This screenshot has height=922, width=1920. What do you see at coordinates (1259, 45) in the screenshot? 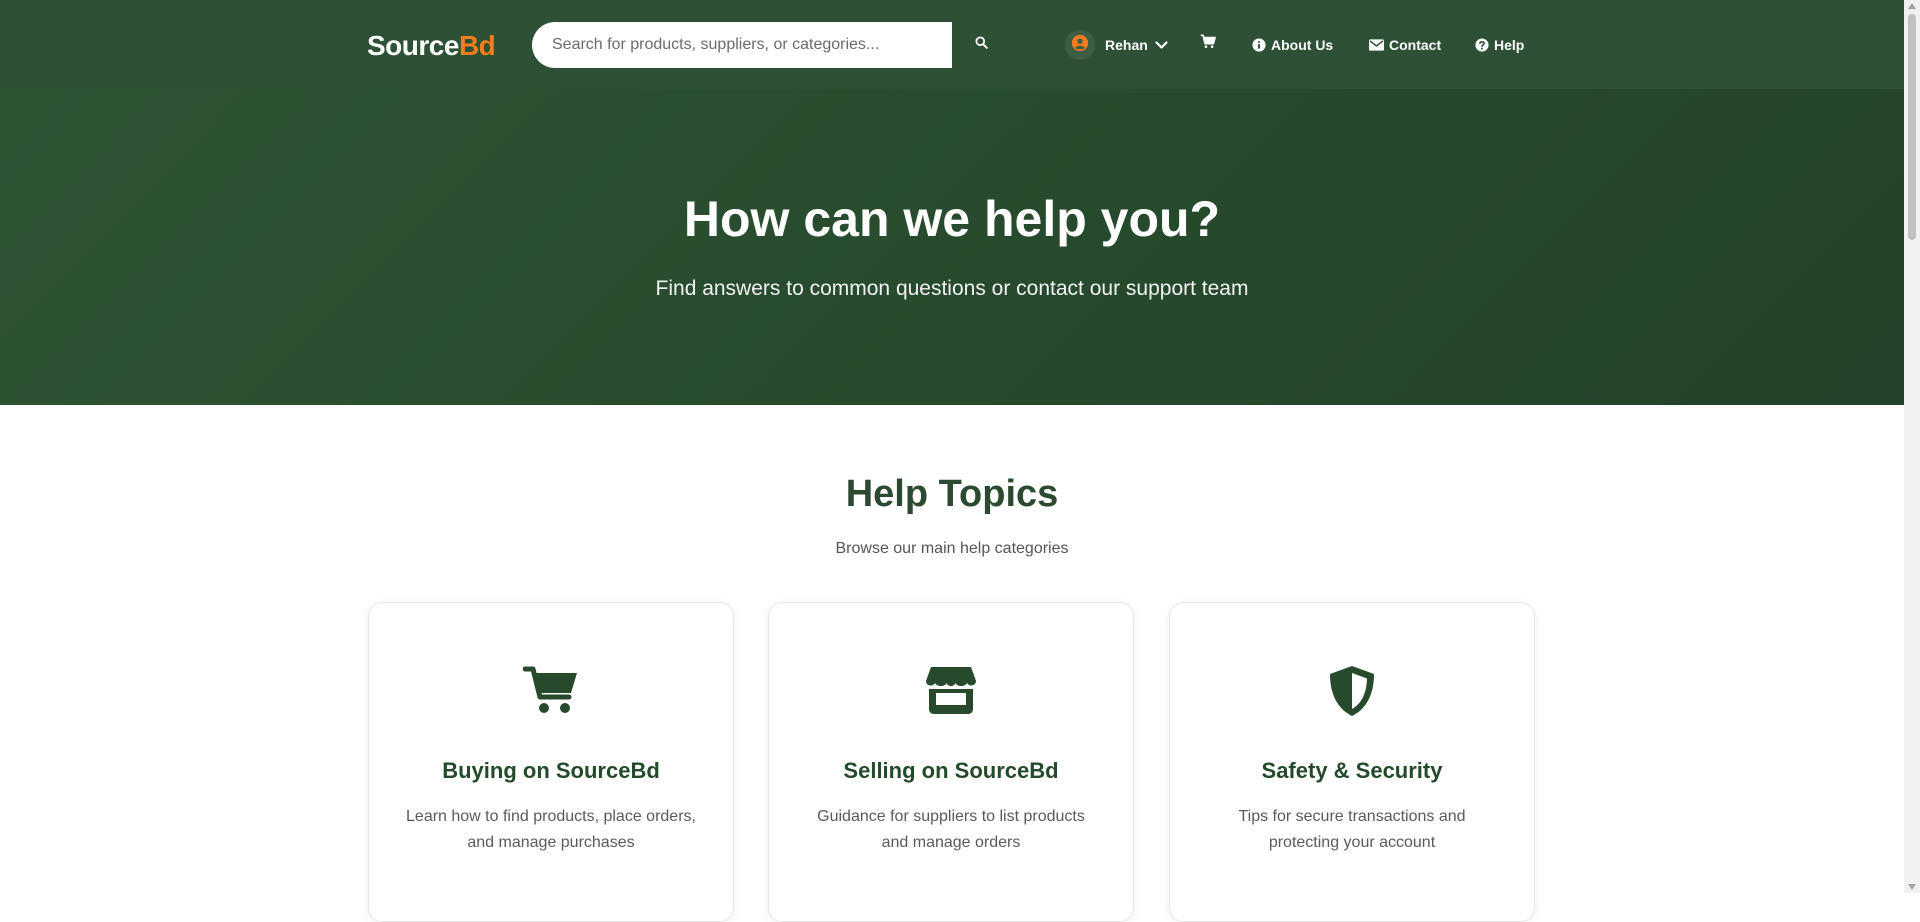
I see `info-circle-icon` at bounding box center [1259, 45].